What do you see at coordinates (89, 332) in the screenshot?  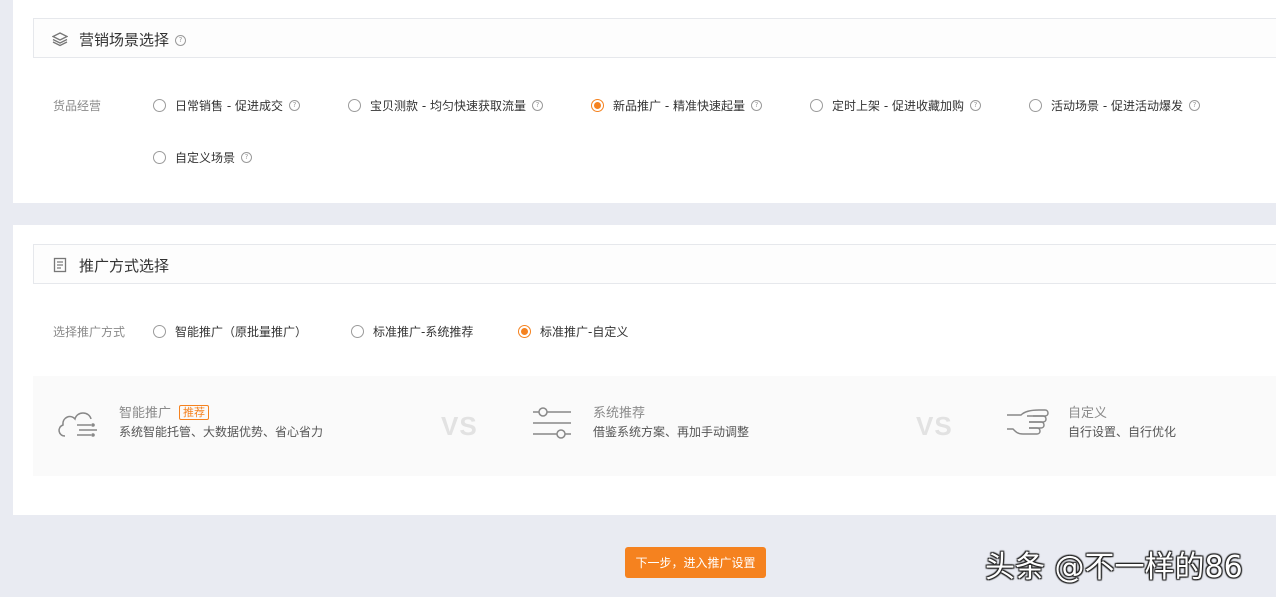 I see `method-row-label: 选择推广方式` at bounding box center [89, 332].